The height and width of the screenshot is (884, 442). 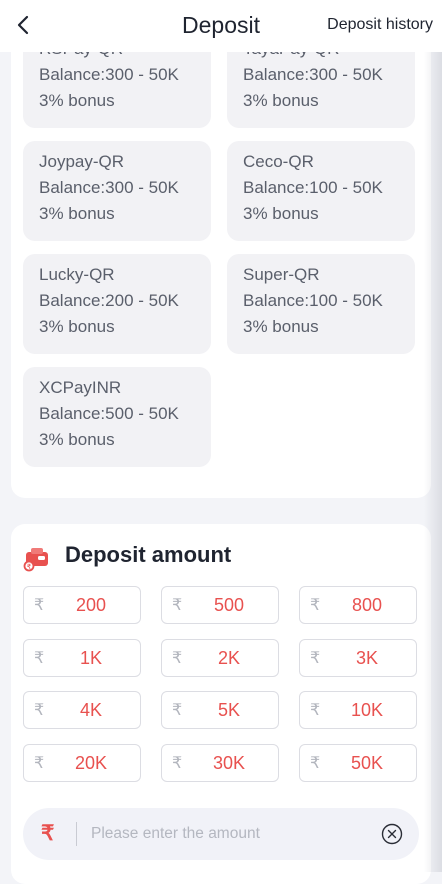 What do you see at coordinates (91, 763) in the screenshot?
I see `amount-option-label: 20K` at bounding box center [91, 763].